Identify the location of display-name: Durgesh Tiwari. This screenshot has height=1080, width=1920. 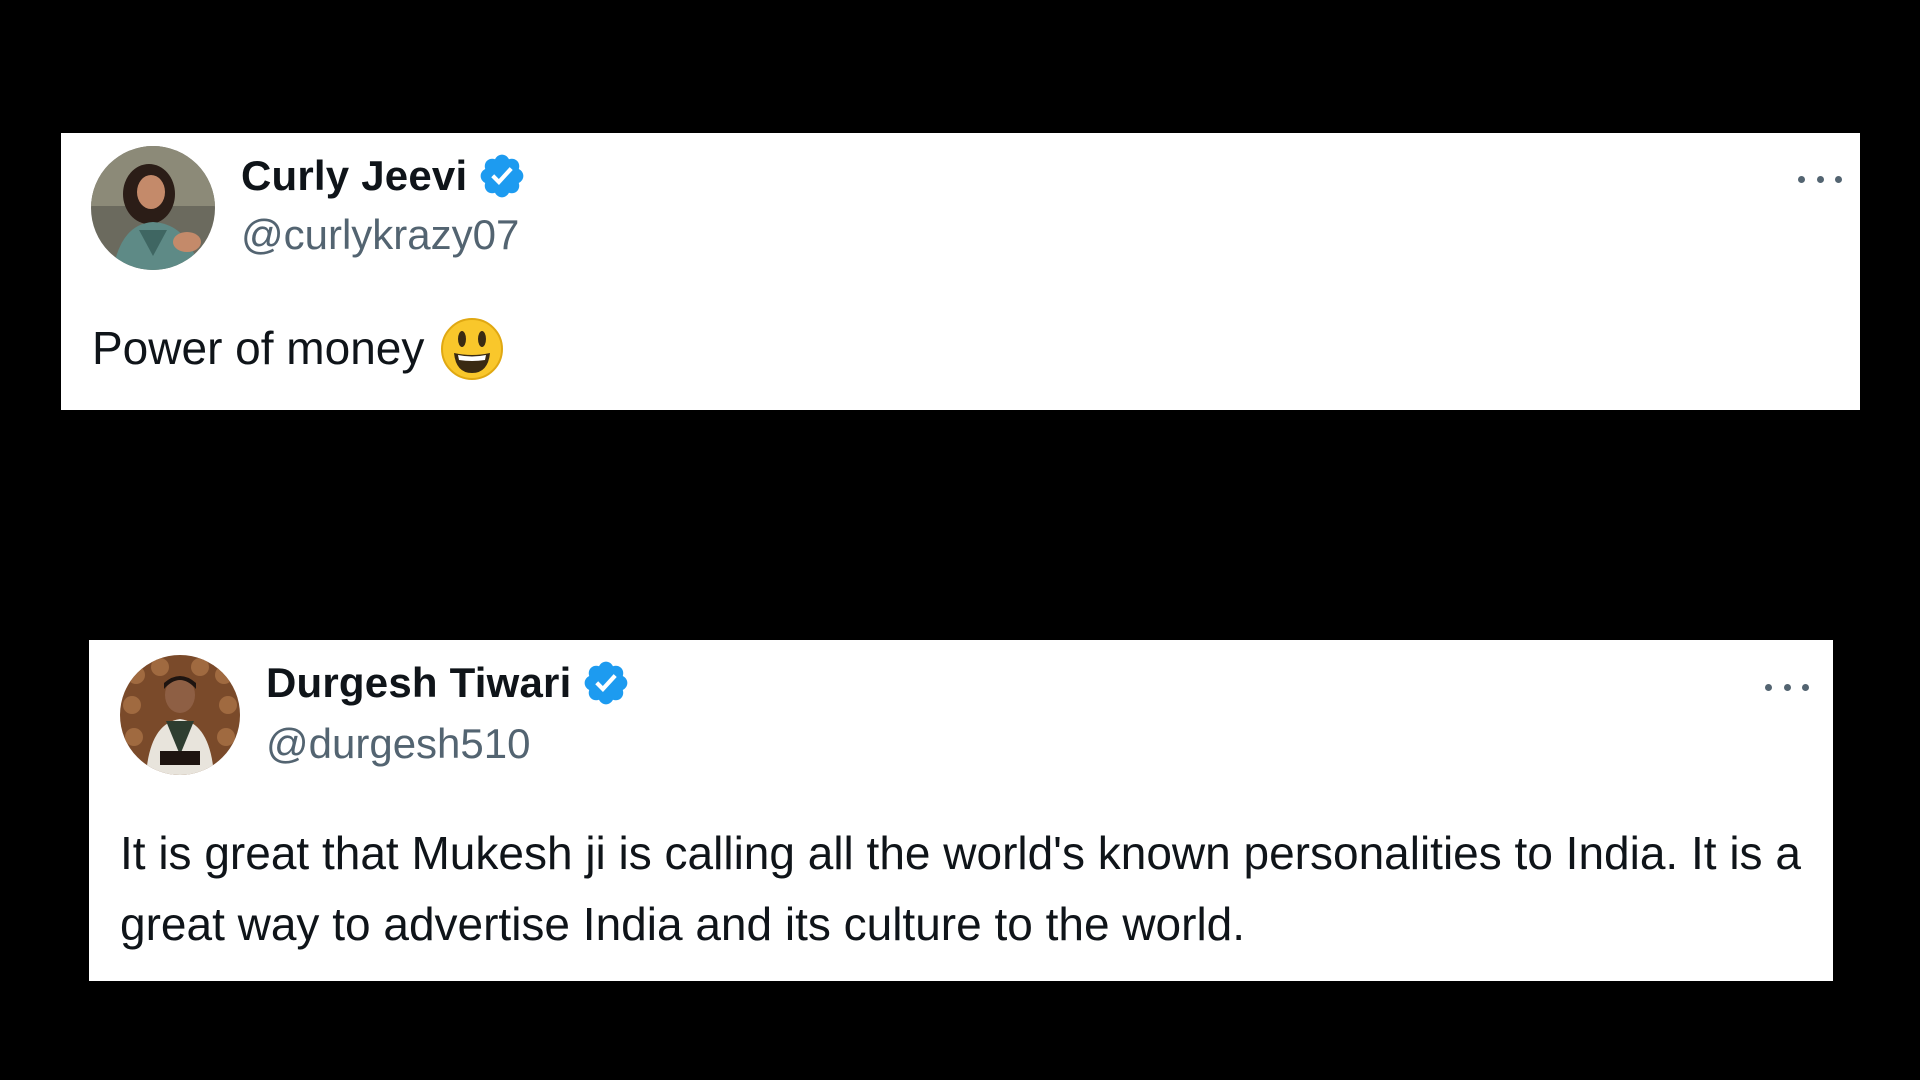
(418, 683).